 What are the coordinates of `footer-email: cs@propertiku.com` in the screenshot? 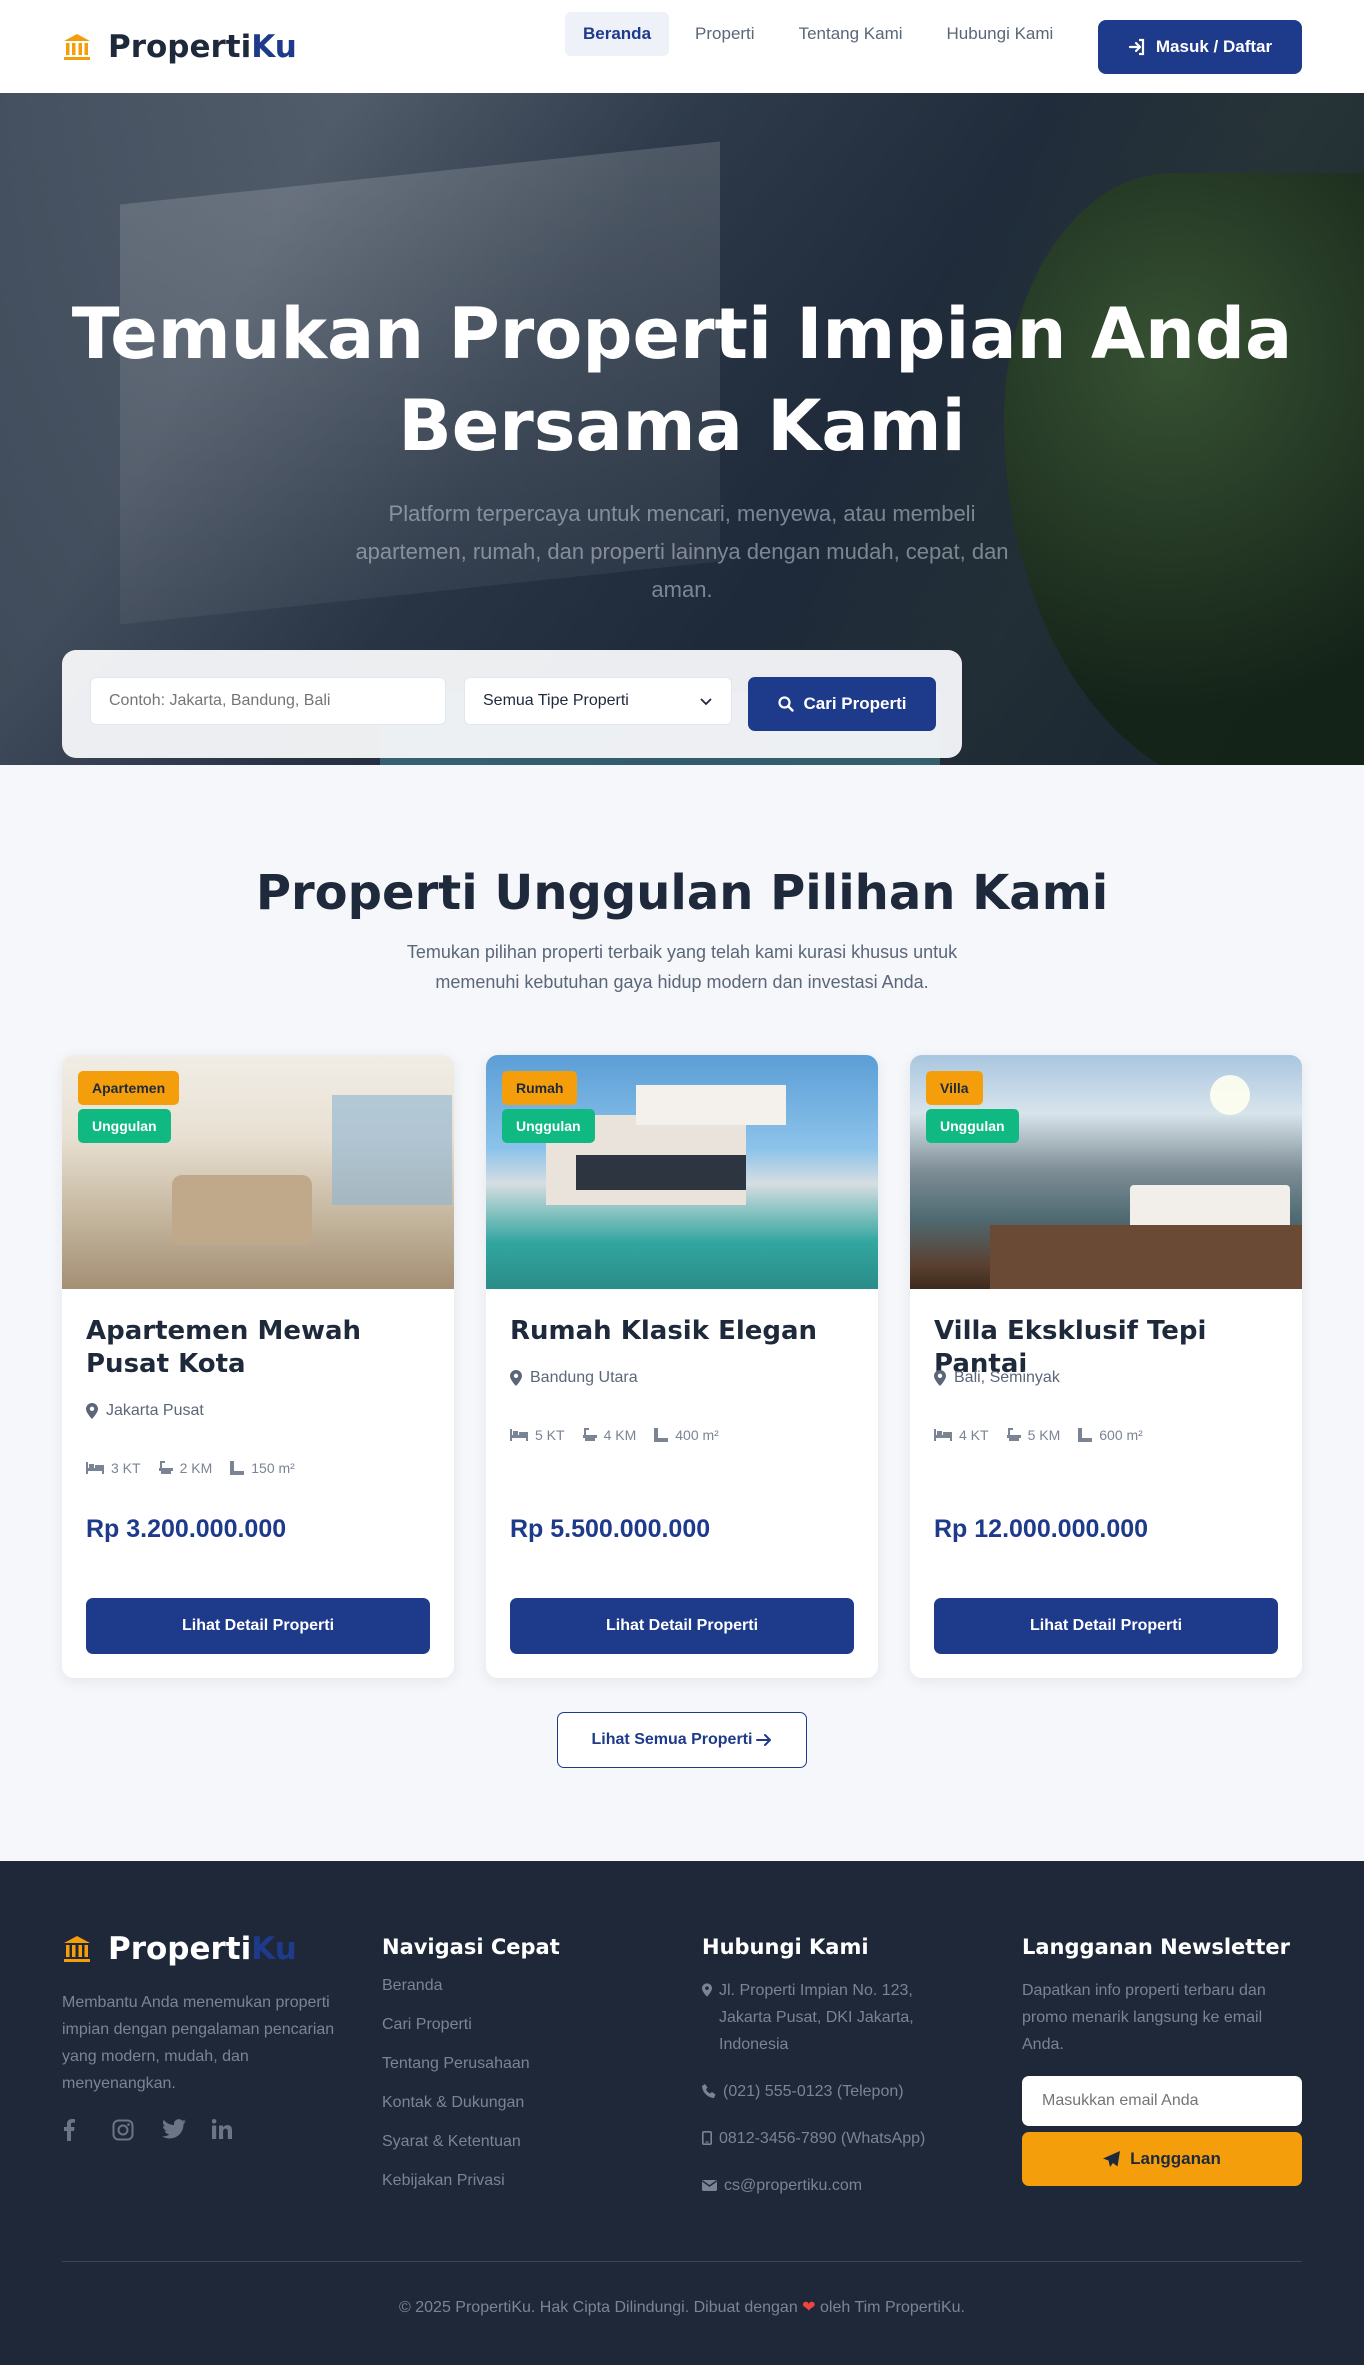 It's located at (817, 2185).